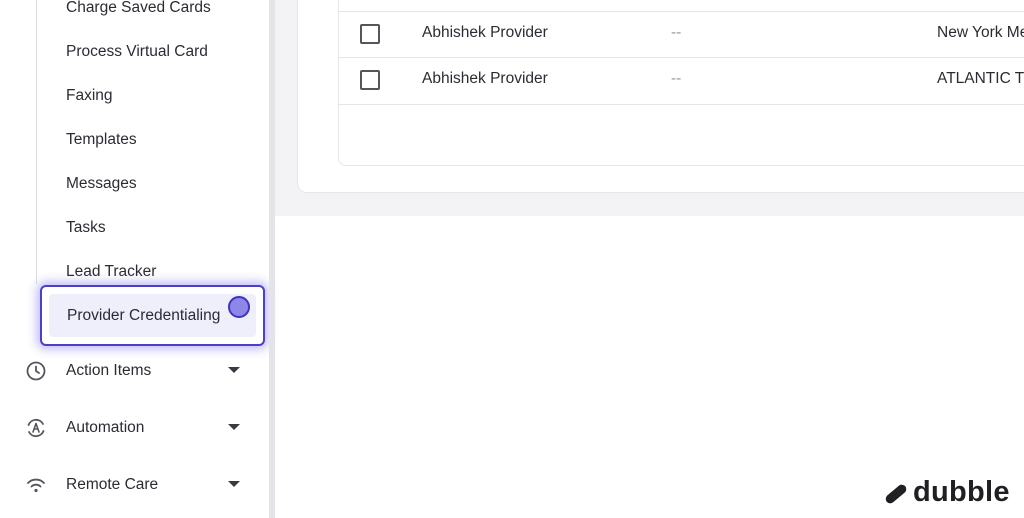 The height and width of the screenshot is (518, 1024). I want to click on active-item-highlight: Provider Credentialing, so click(152, 315).